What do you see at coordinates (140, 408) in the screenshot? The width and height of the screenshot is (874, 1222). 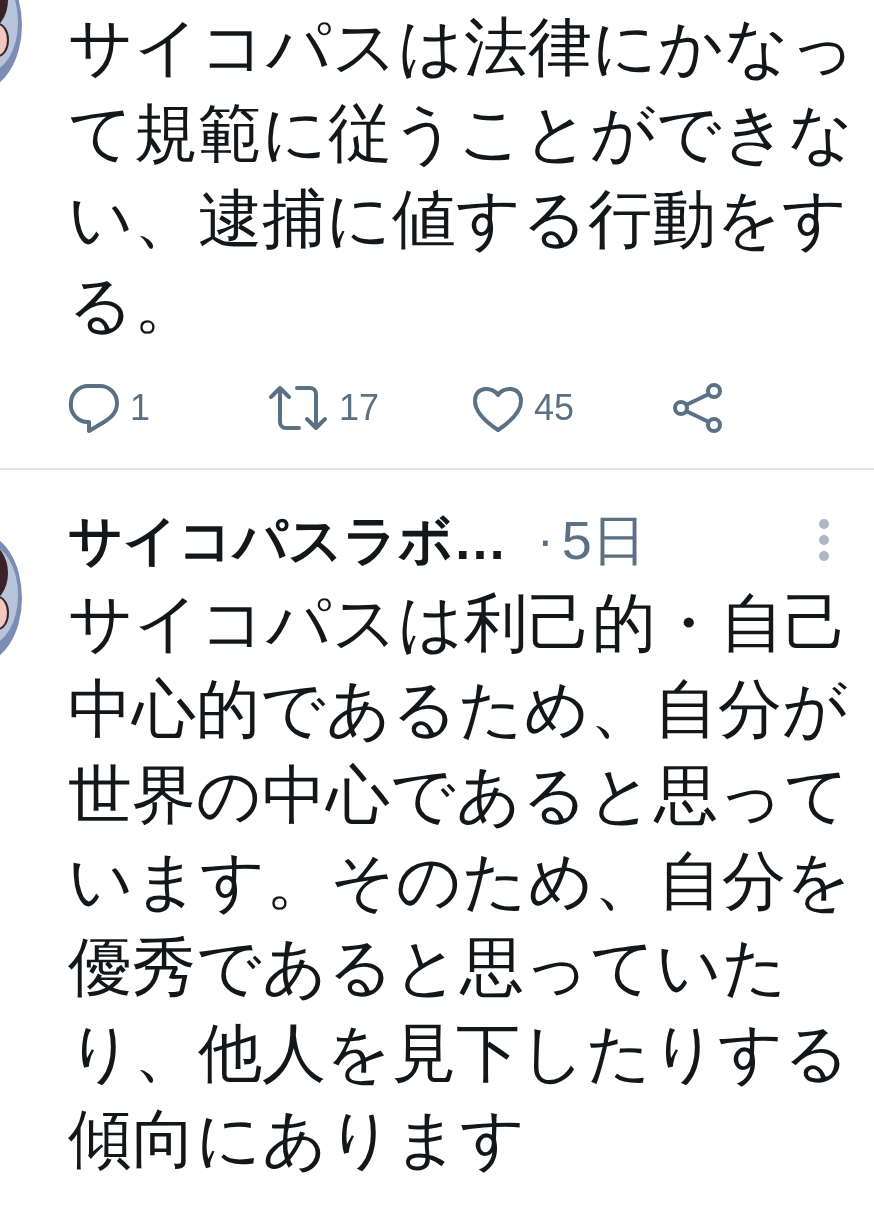 I see `reply-count: 1` at bounding box center [140, 408].